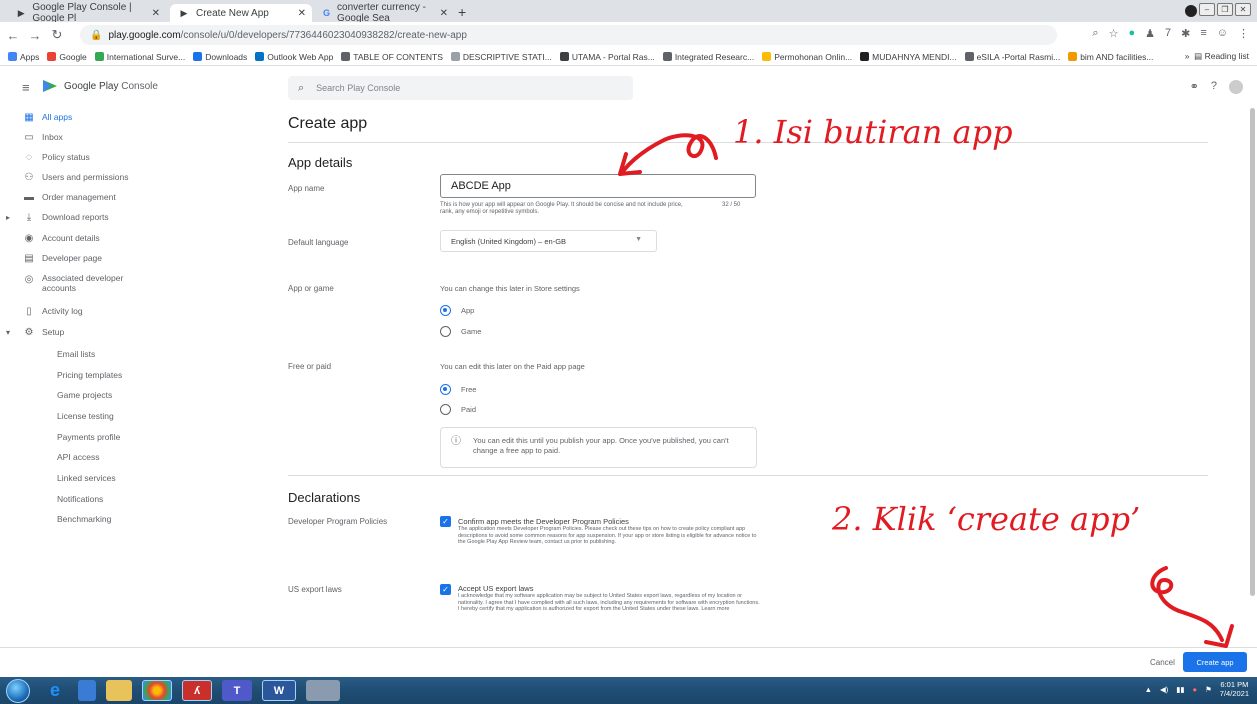  What do you see at coordinates (29, 279) in the screenshot?
I see `link-accounts-icon: ◎` at bounding box center [29, 279].